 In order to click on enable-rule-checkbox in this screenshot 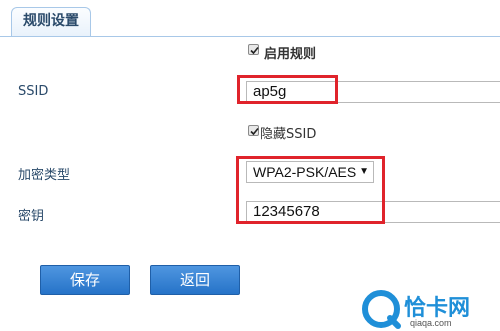, I will do `click(253, 49)`.